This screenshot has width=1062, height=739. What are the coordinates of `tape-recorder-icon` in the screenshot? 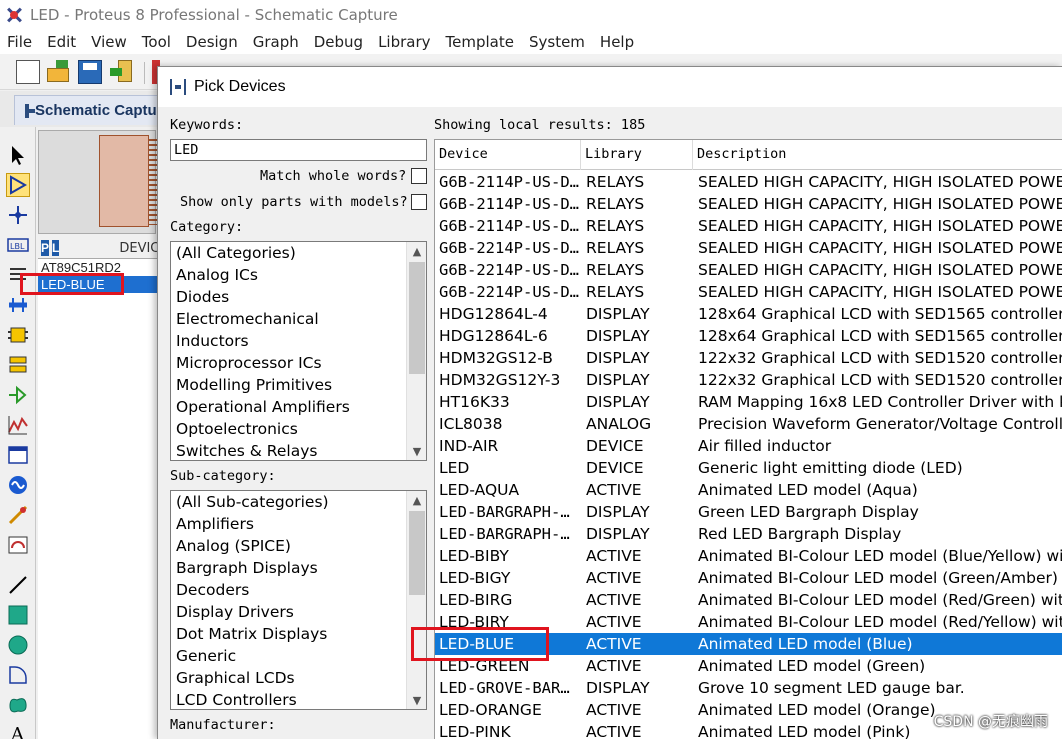 It's located at (18, 455).